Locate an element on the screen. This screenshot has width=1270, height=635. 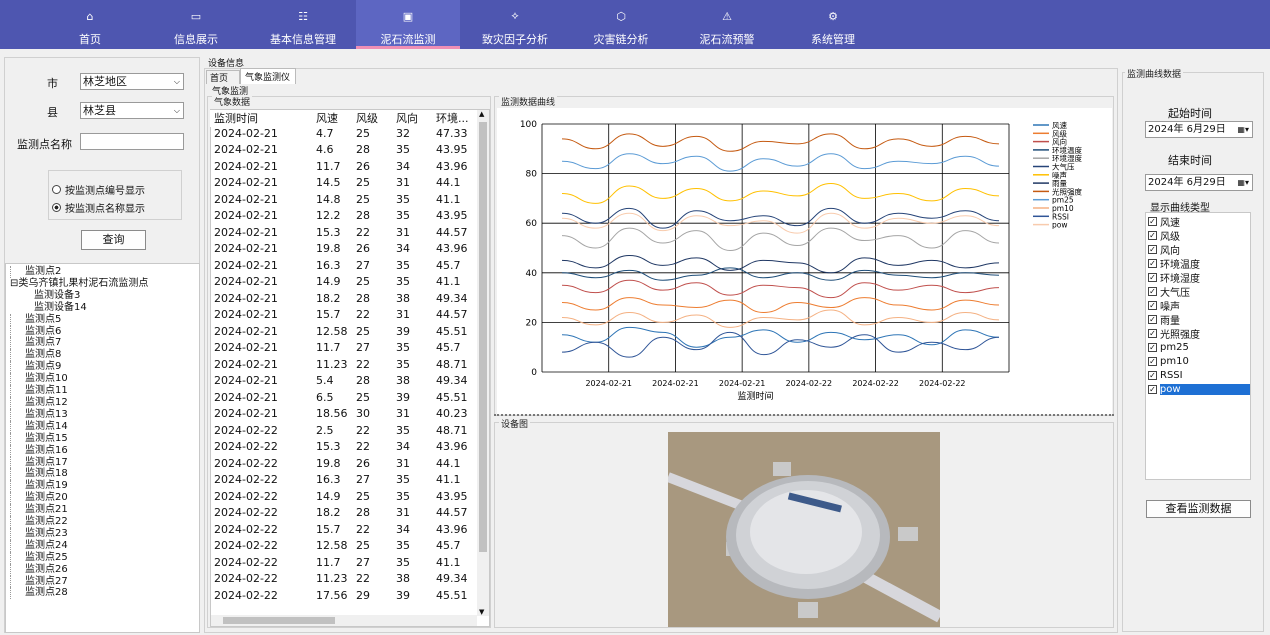
table-row: 2024-02-21 14.9 25 35 41.1 is located at coordinates (343, 283).